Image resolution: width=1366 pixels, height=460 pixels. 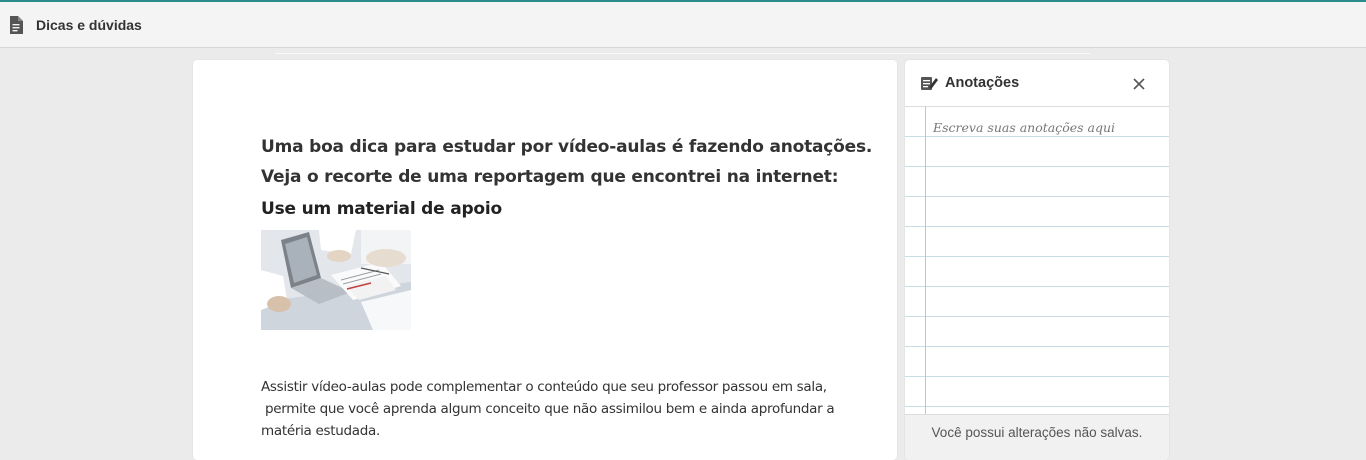 I want to click on page-title: Dicas e dúvidas, so click(x=89, y=24).